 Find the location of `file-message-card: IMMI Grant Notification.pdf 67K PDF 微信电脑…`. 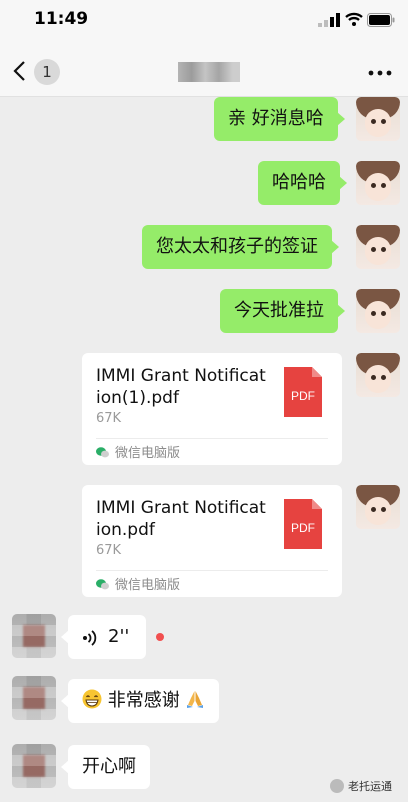

file-message-card: IMMI Grant Notification.pdf 67K PDF 微信电脑… is located at coordinates (212, 541).